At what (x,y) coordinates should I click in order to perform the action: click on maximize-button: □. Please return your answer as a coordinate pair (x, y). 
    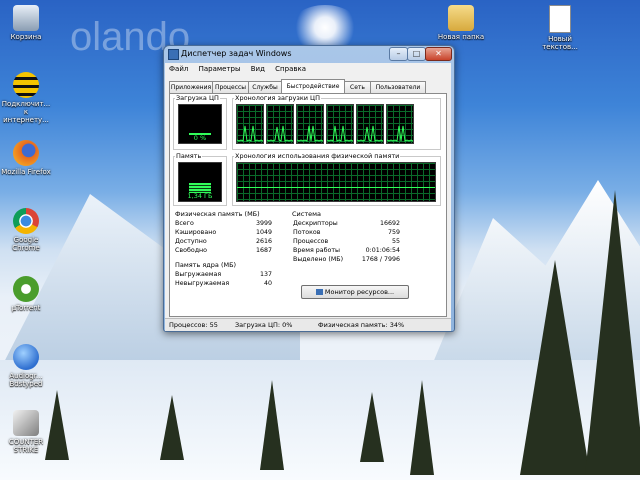
    Looking at the image, I should click on (416, 54).